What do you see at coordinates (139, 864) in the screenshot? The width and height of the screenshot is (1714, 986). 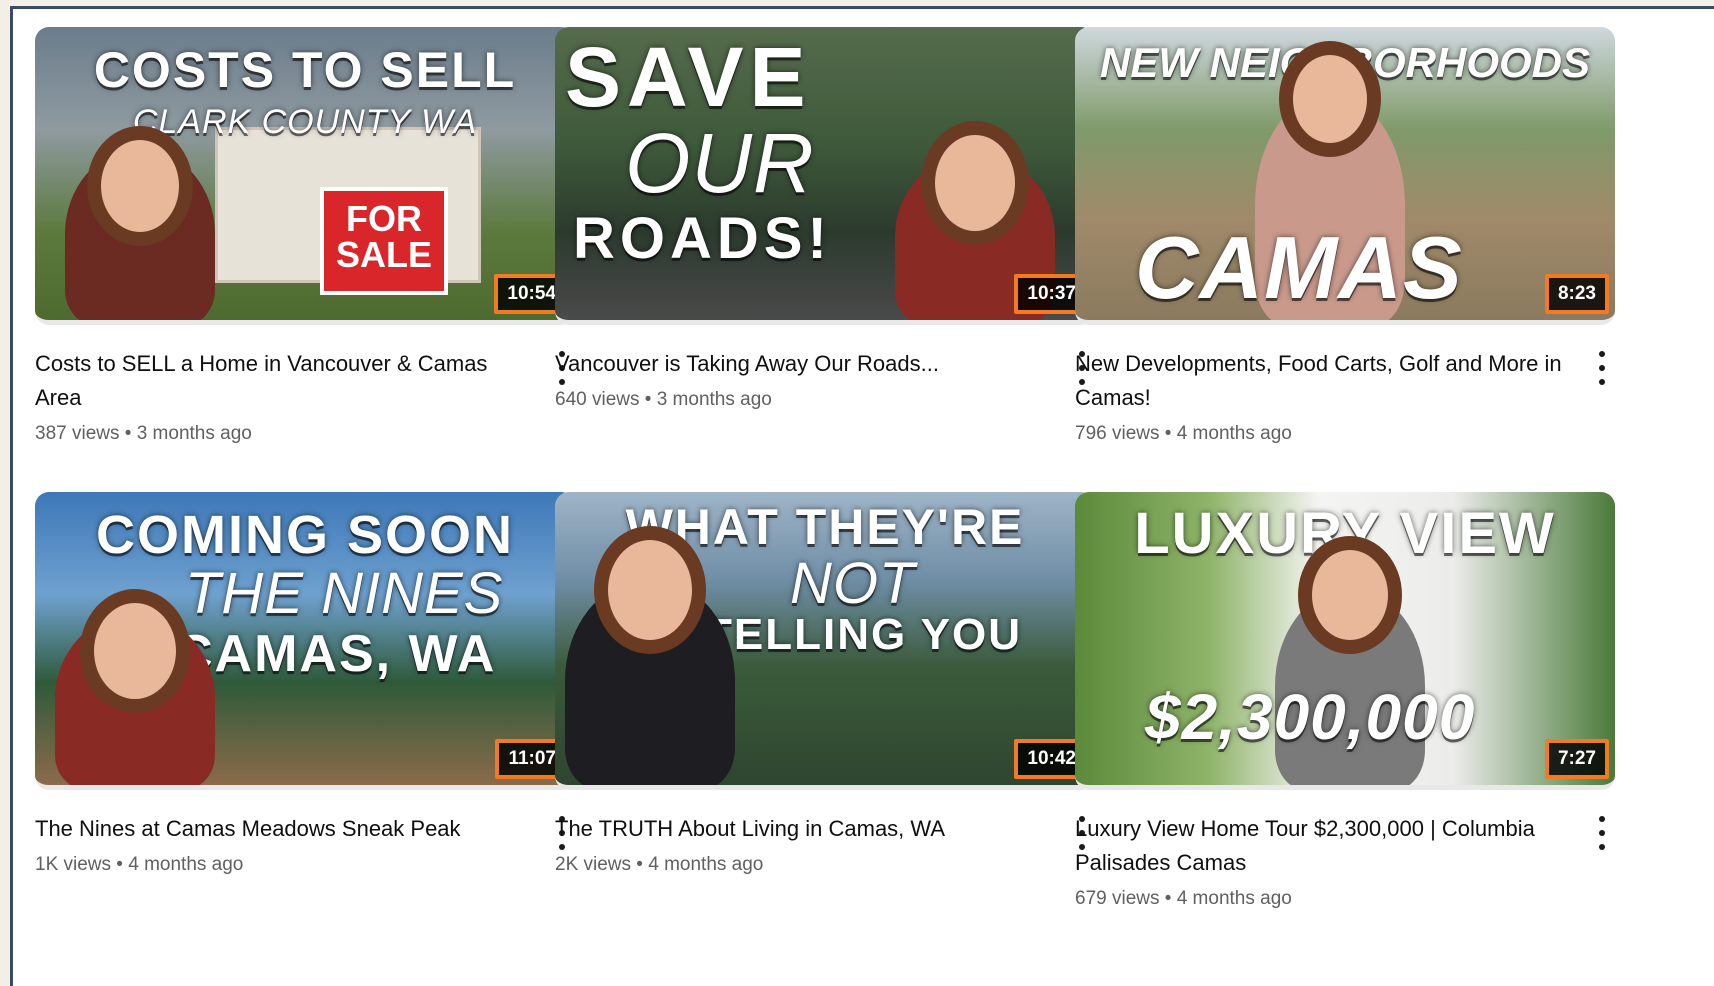 I see `video-stats: 1K views • 4 months ago` at bounding box center [139, 864].